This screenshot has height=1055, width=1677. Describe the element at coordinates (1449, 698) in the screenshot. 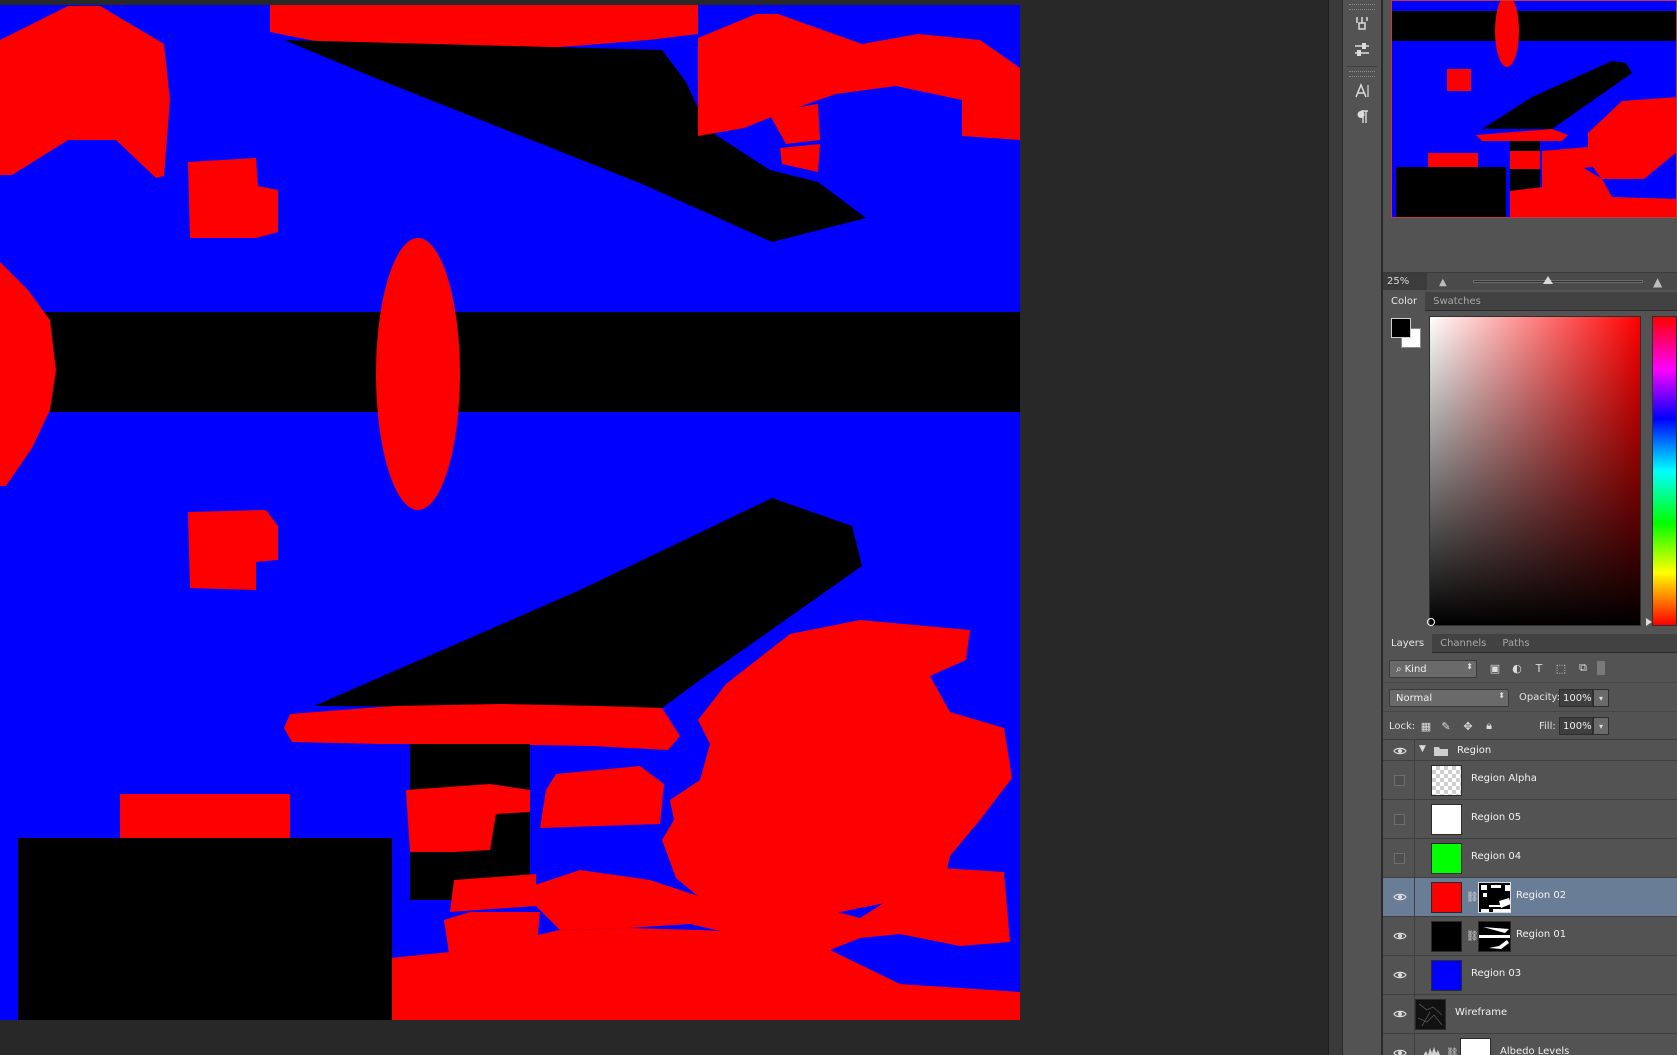

I see `blend-mode-dropdown: Normal ⬍` at that location.